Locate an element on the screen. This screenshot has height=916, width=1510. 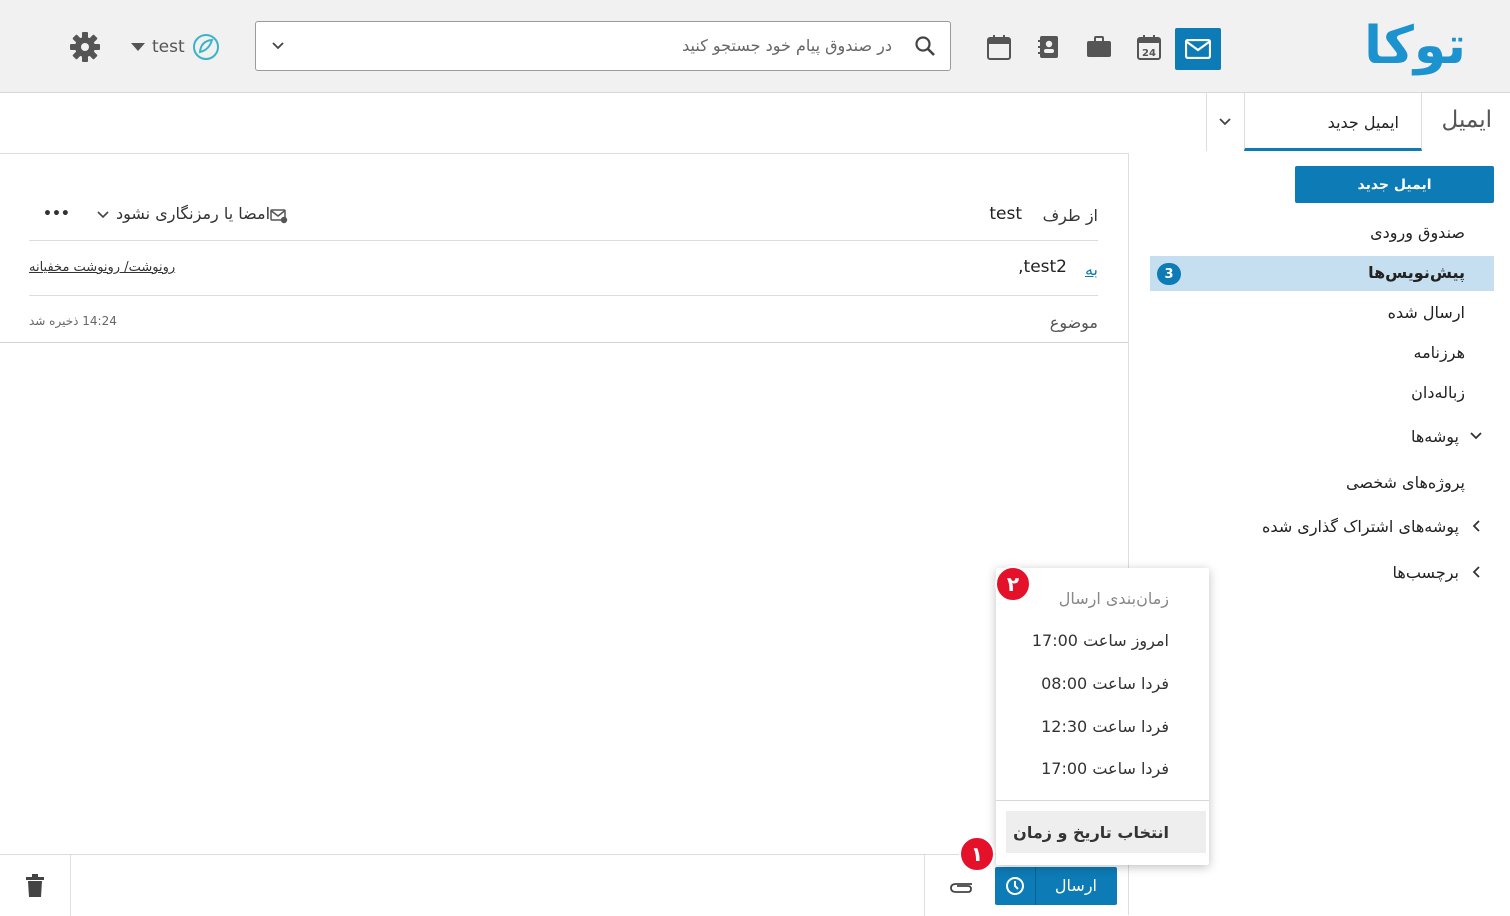
send-button-group: ارسال is located at coordinates (1056, 886).